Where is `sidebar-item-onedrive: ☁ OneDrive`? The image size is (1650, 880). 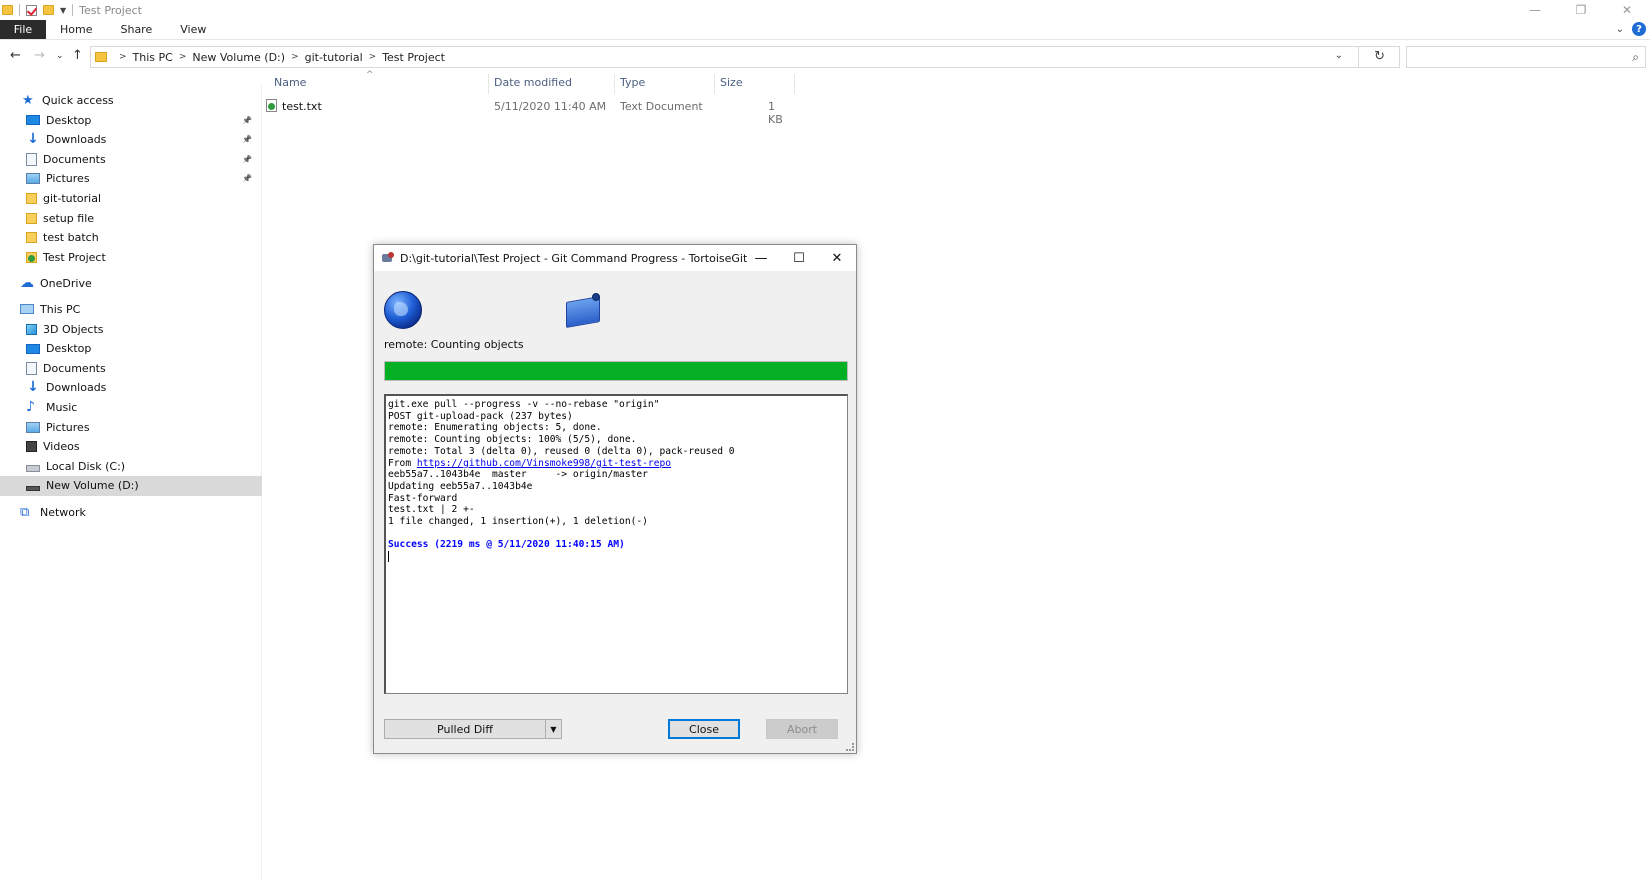 sidebar-item-onedrive: ☁ OneDrive is located at coordinates (131, 283).